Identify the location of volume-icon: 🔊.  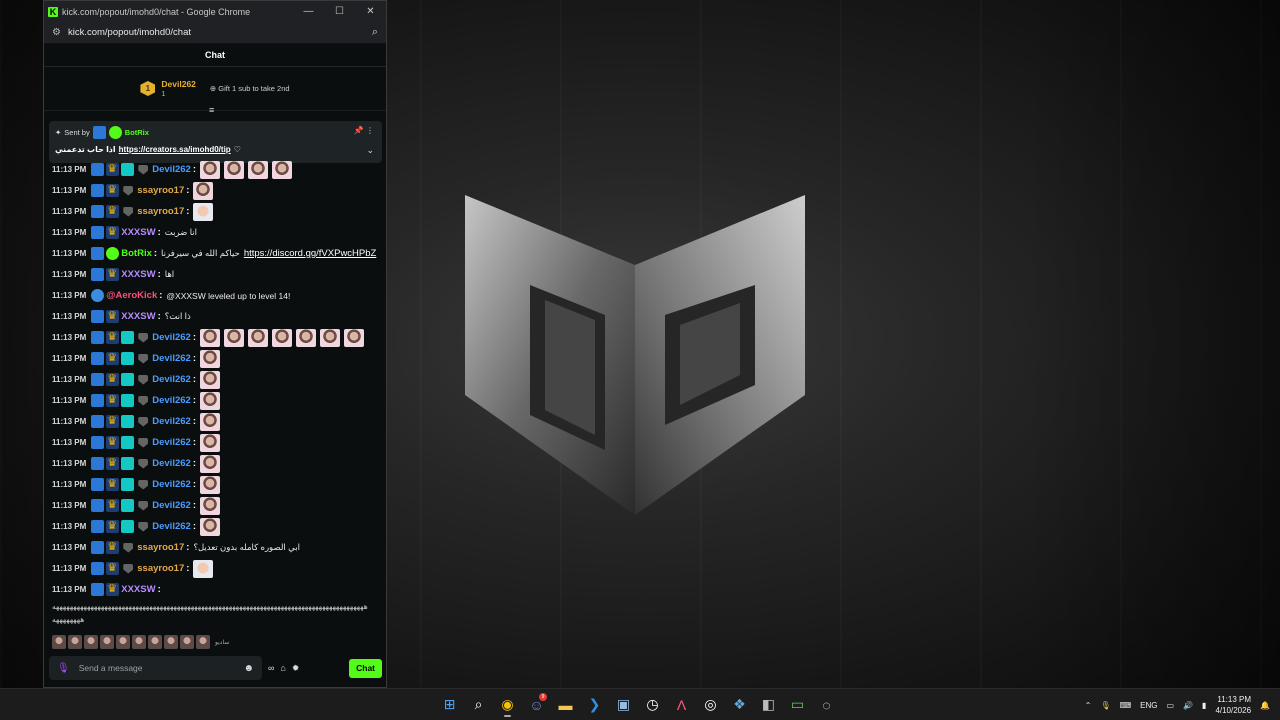
(1188, 705).